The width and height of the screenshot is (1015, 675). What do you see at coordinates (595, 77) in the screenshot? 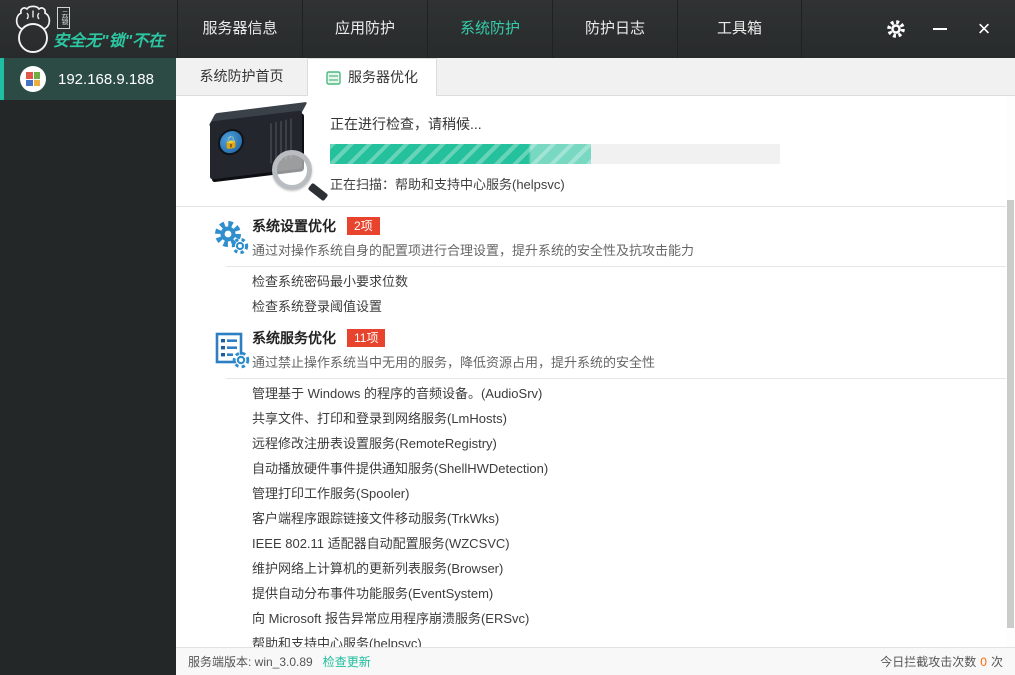
I see `tab-bar: 系统防护首页 服务器优化` at bounding box center [595, 77].